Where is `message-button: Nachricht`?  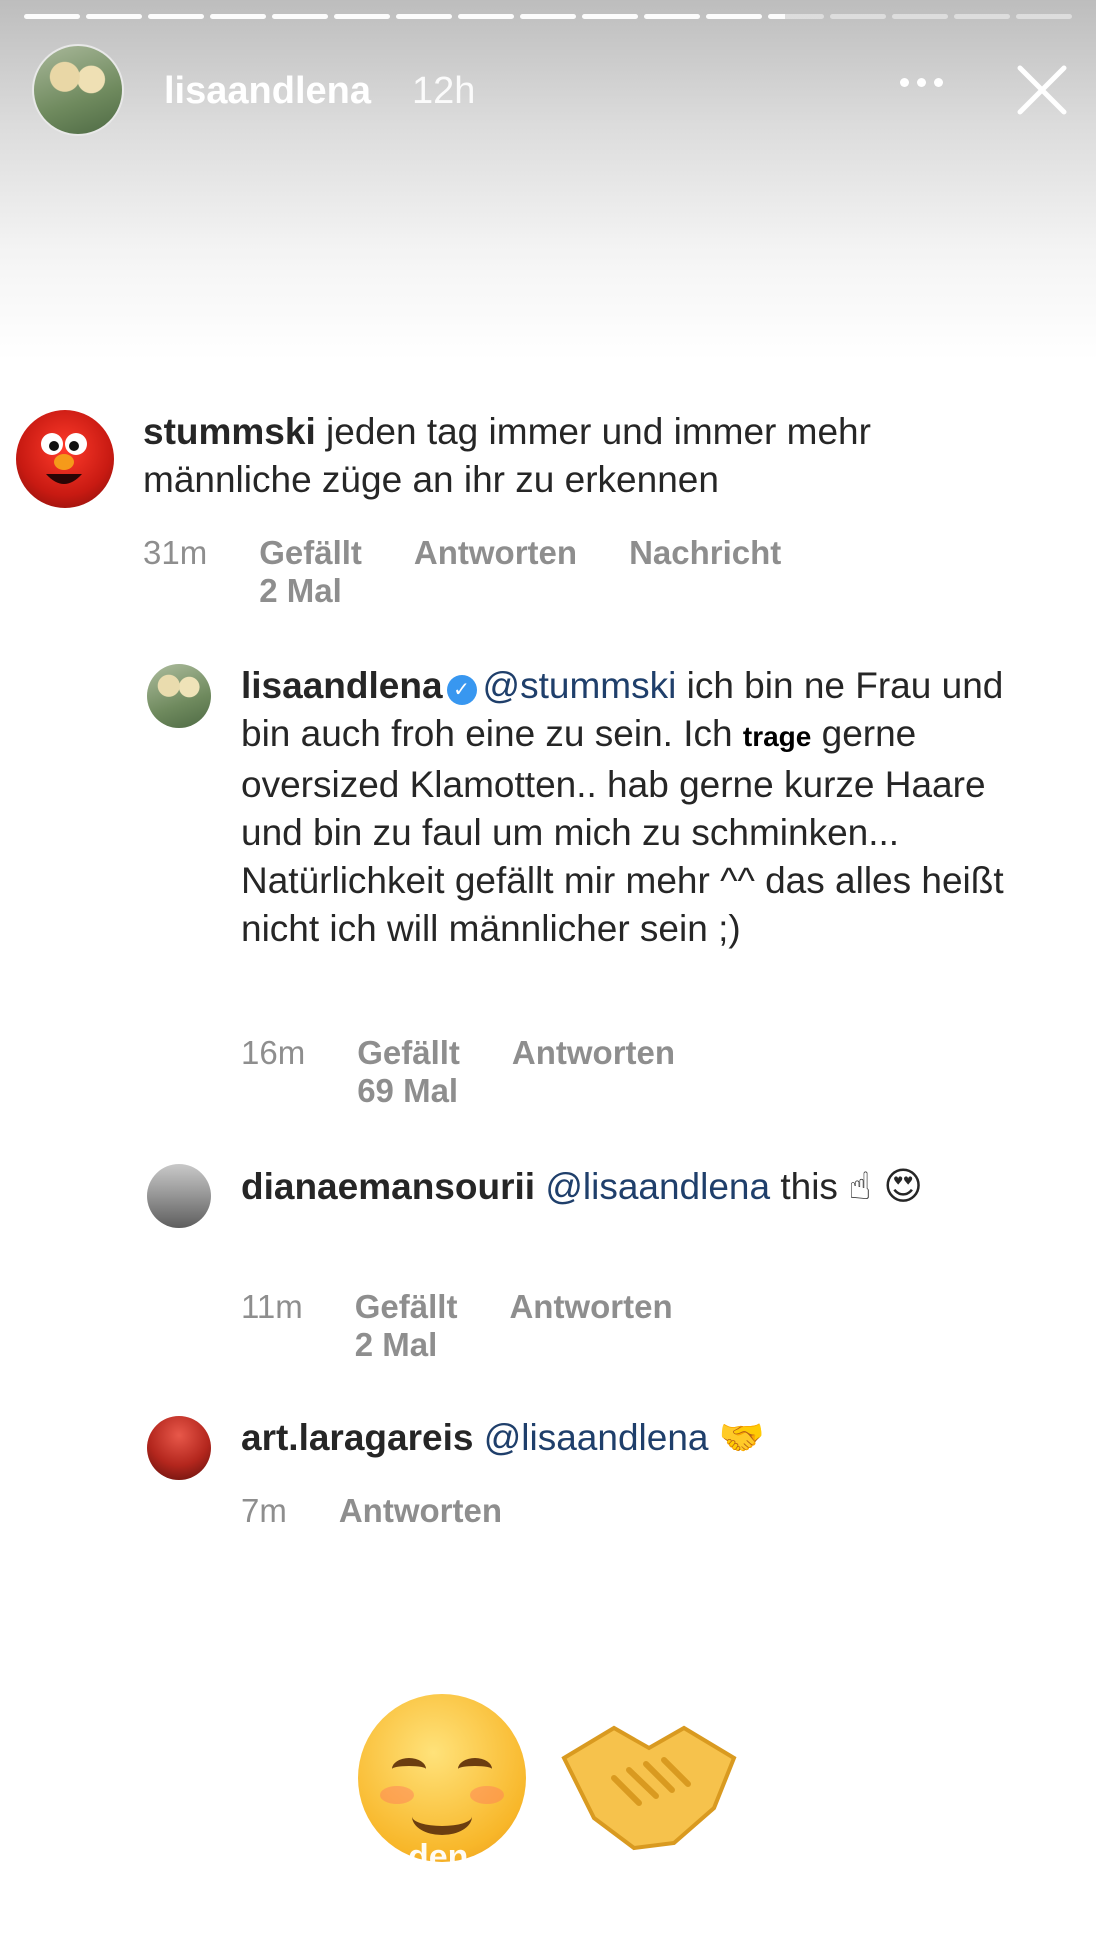 message-button: Nachricht is located at coordinates (705, 572).